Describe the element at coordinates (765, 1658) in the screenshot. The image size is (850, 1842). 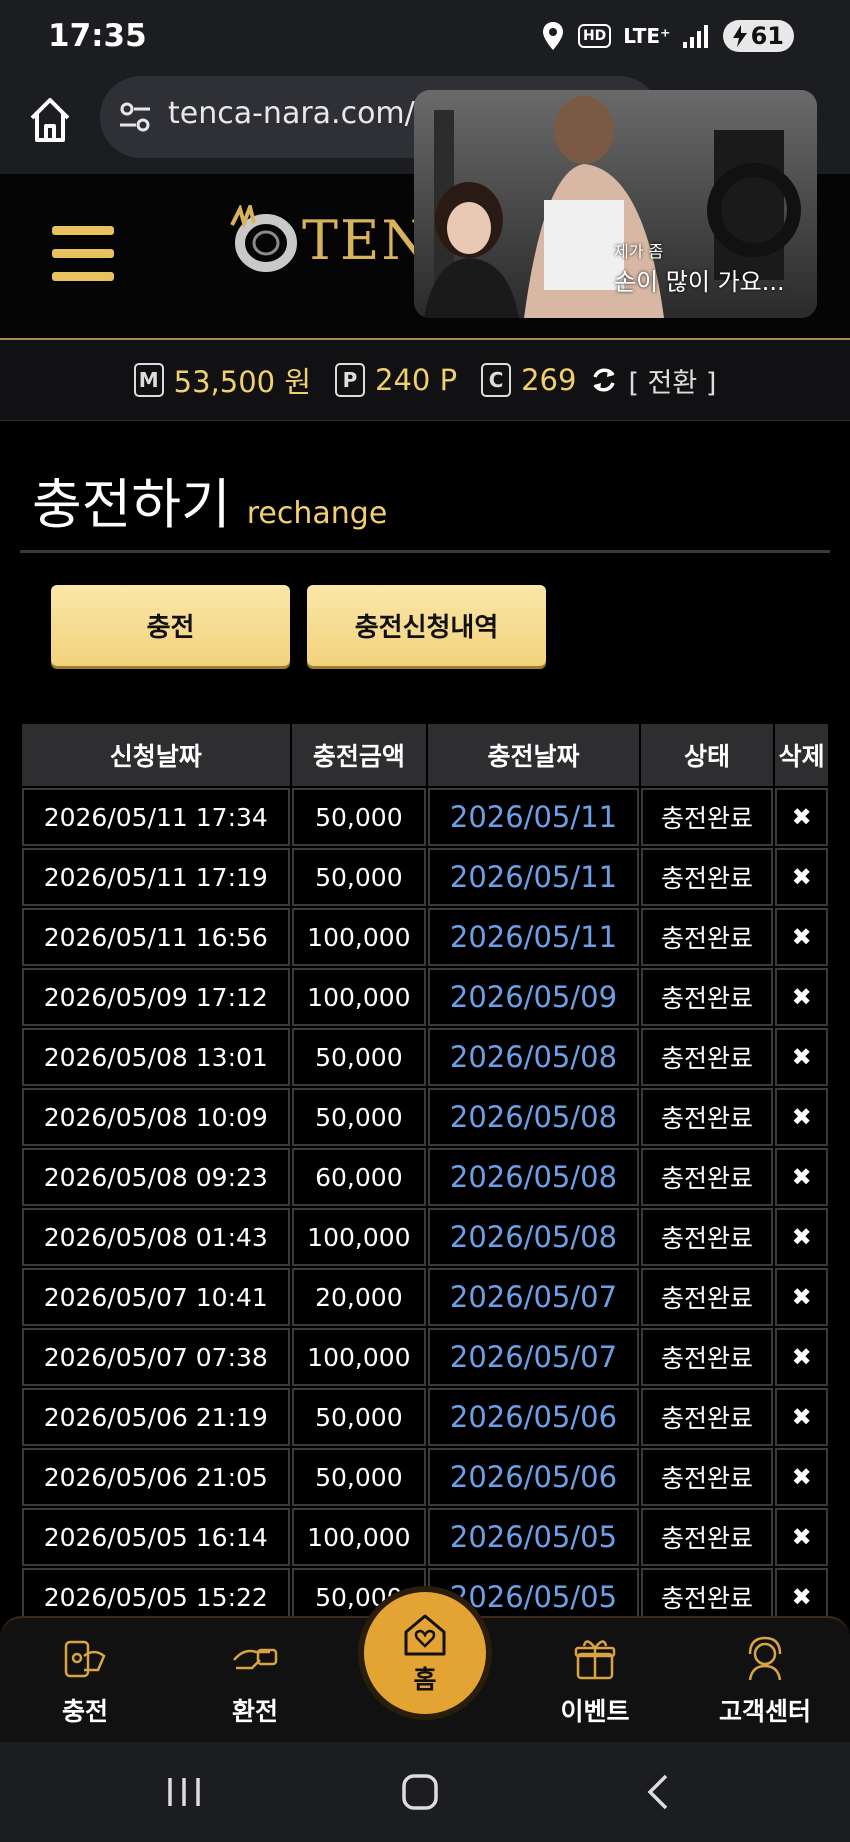
I see `headset-support-icon` at that location.